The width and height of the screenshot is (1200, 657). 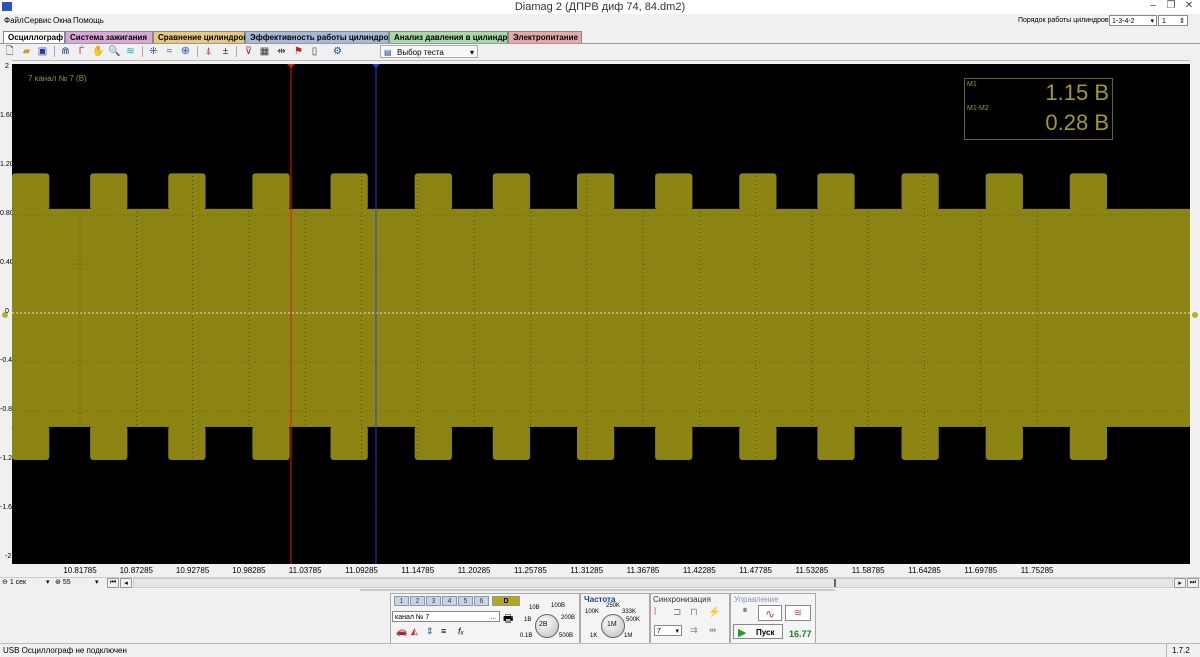 I want to click on split-icon: ⇹, so click(x=281, y=51).